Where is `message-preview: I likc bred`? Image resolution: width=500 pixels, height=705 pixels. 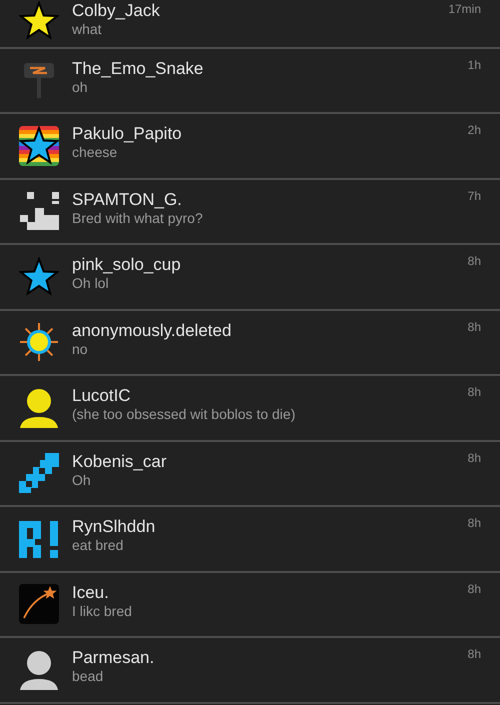
message-preview: I likc bred is located at coordinates (102, 611).